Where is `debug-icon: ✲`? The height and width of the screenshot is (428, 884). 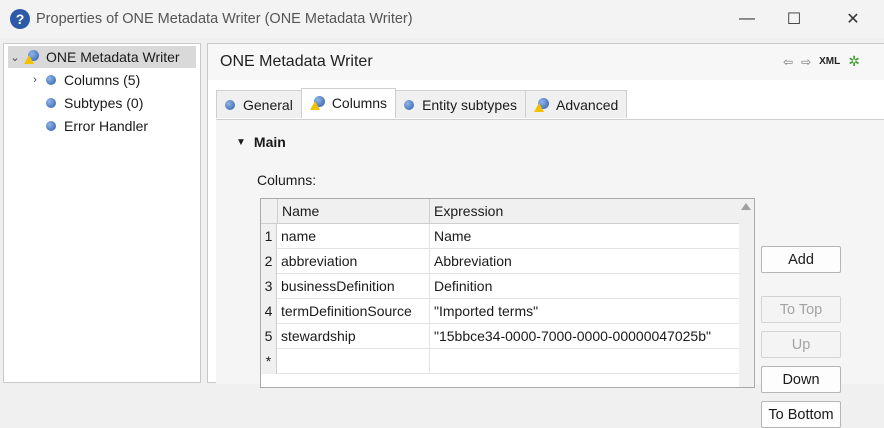
debug-icon: ✲ is located at coordinates (854, 61).